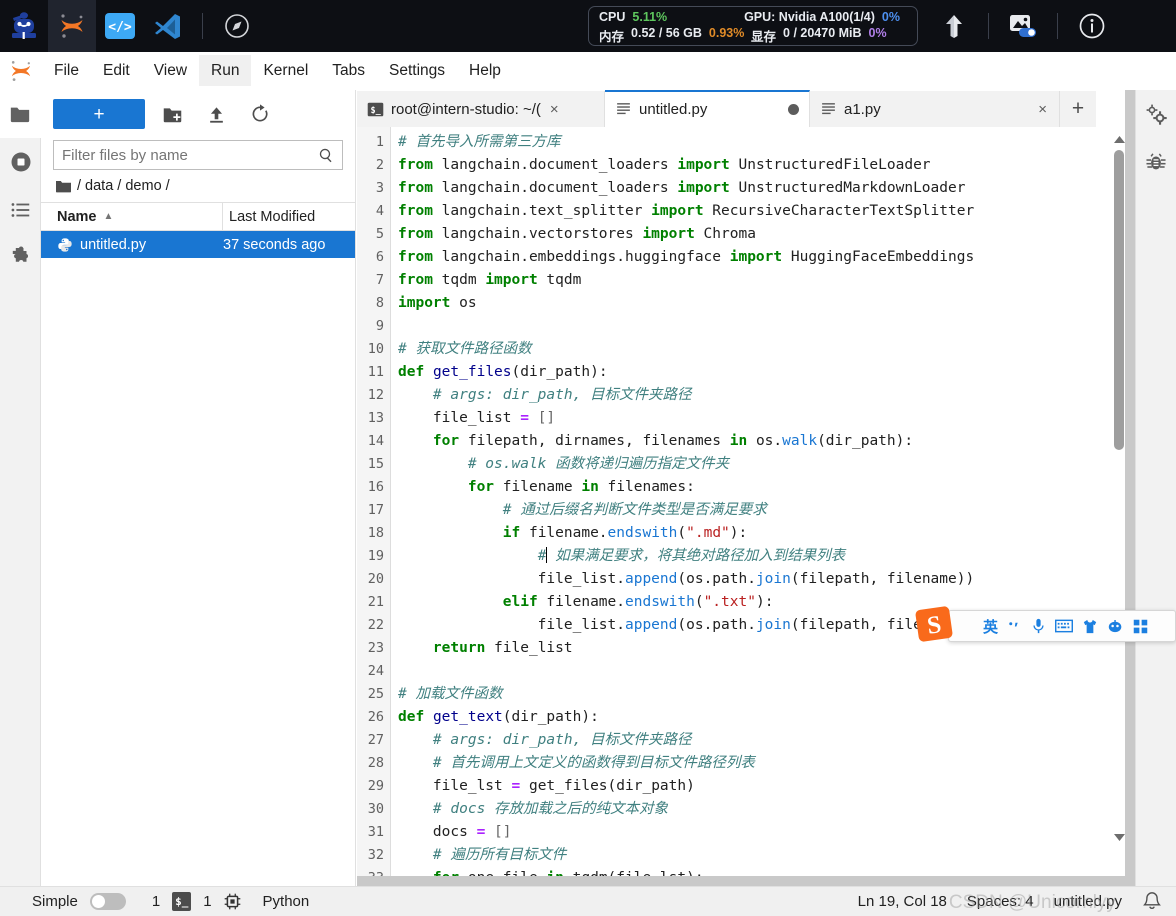 This screenshot has width=1176, height=916. I want to click on code-line: # 首先导入所需第三方库, so click(763, 142).